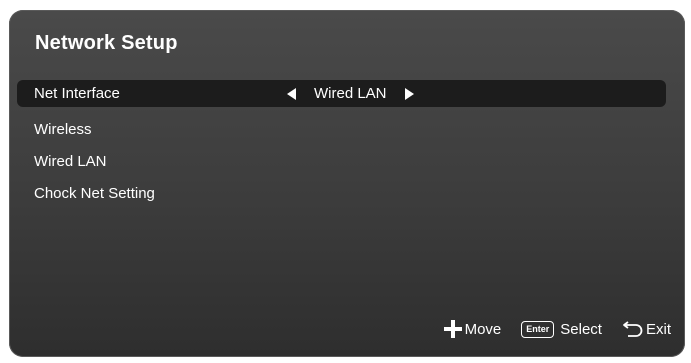 The height and width of the screenshot is (363, 691). I want to click on move-hint: Move, so click(472, 329).